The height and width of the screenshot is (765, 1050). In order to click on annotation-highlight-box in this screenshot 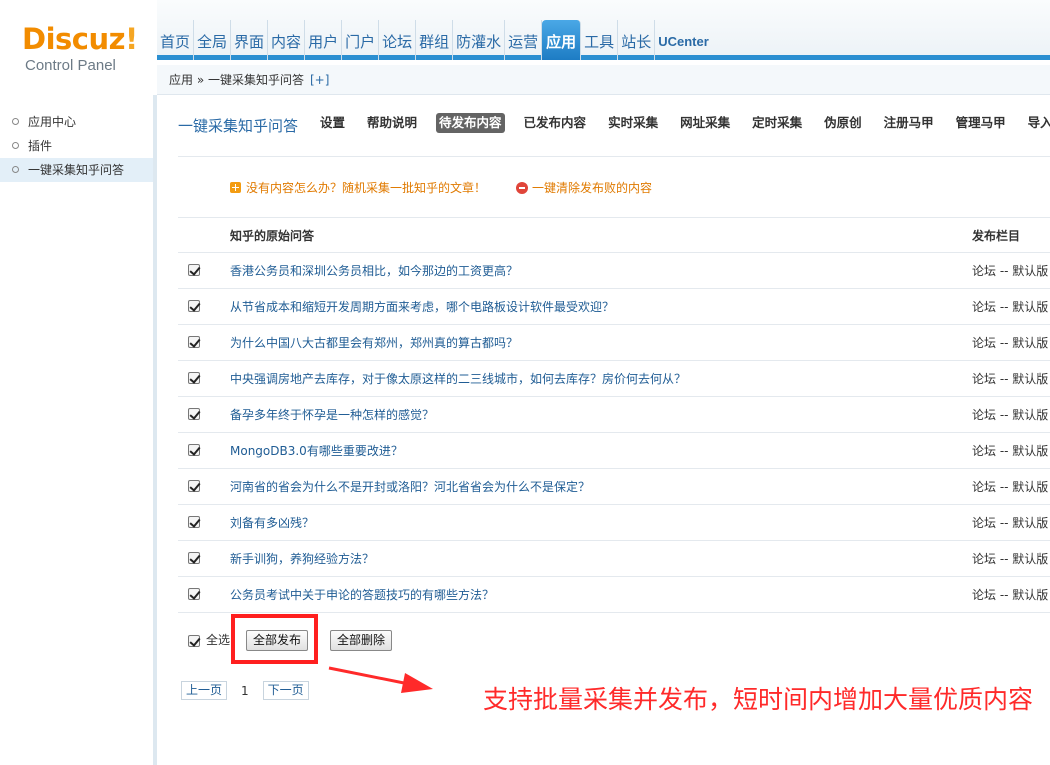, I will do `click(274, 639)`.